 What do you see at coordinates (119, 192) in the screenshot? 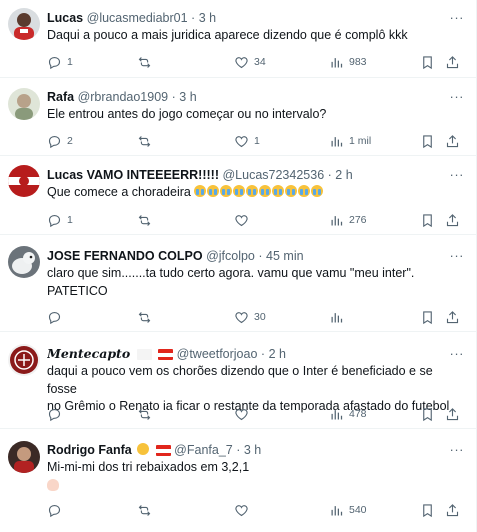
I see `tweet-text-content: Que comece a choradeira` at bounding box center [119, 192].